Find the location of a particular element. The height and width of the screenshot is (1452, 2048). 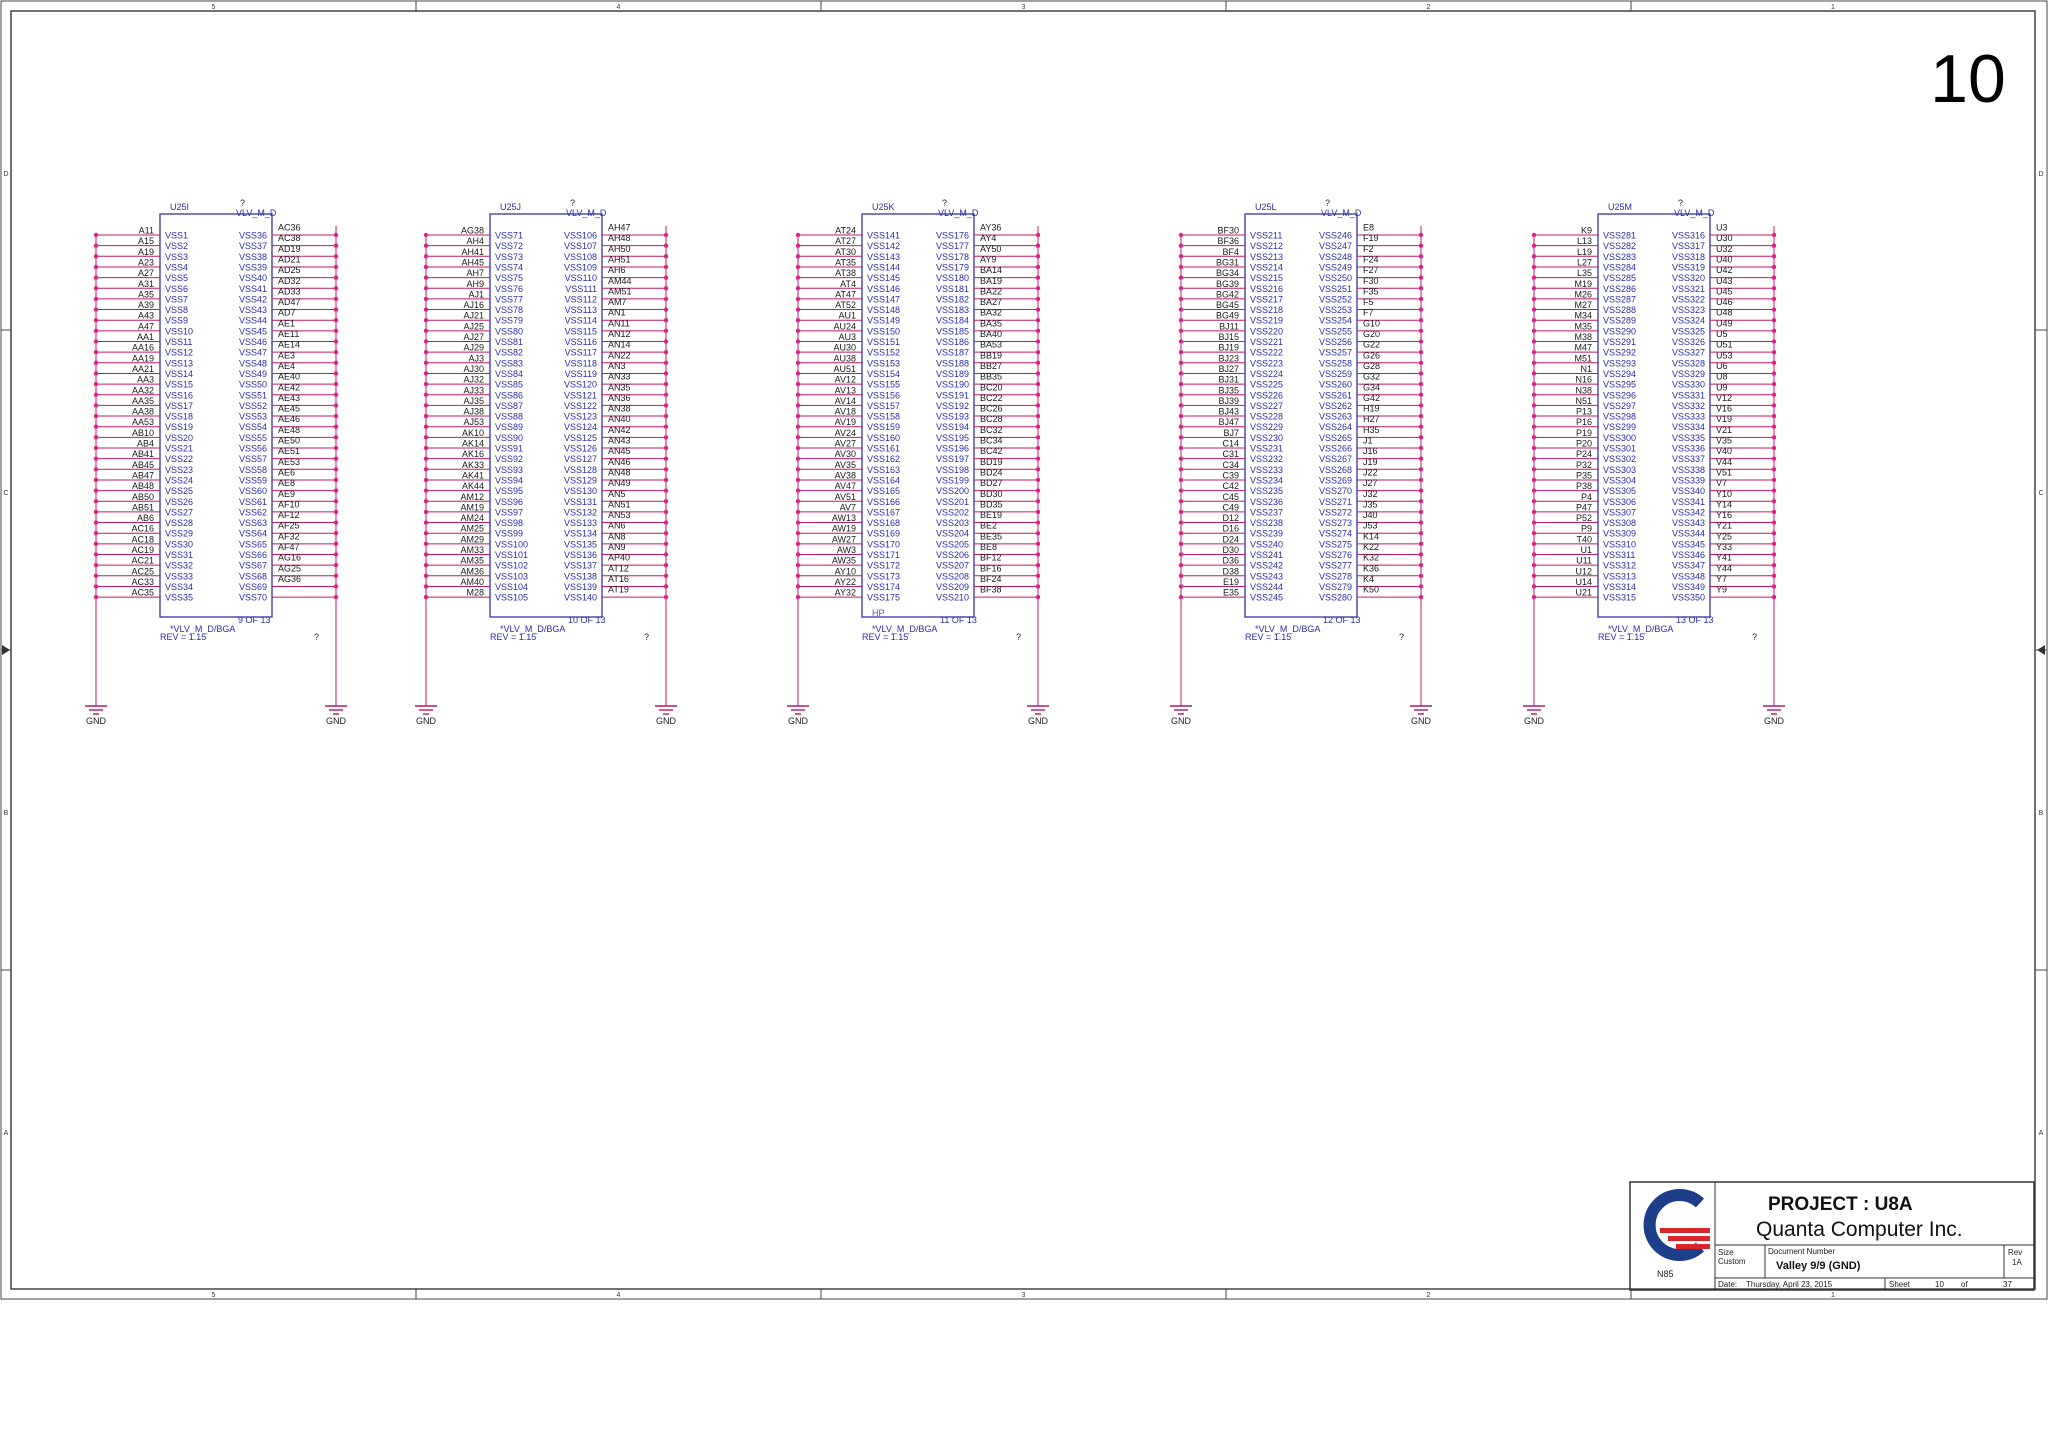

pin-net-label: VSS323 is located at coordinates (1688, 310).